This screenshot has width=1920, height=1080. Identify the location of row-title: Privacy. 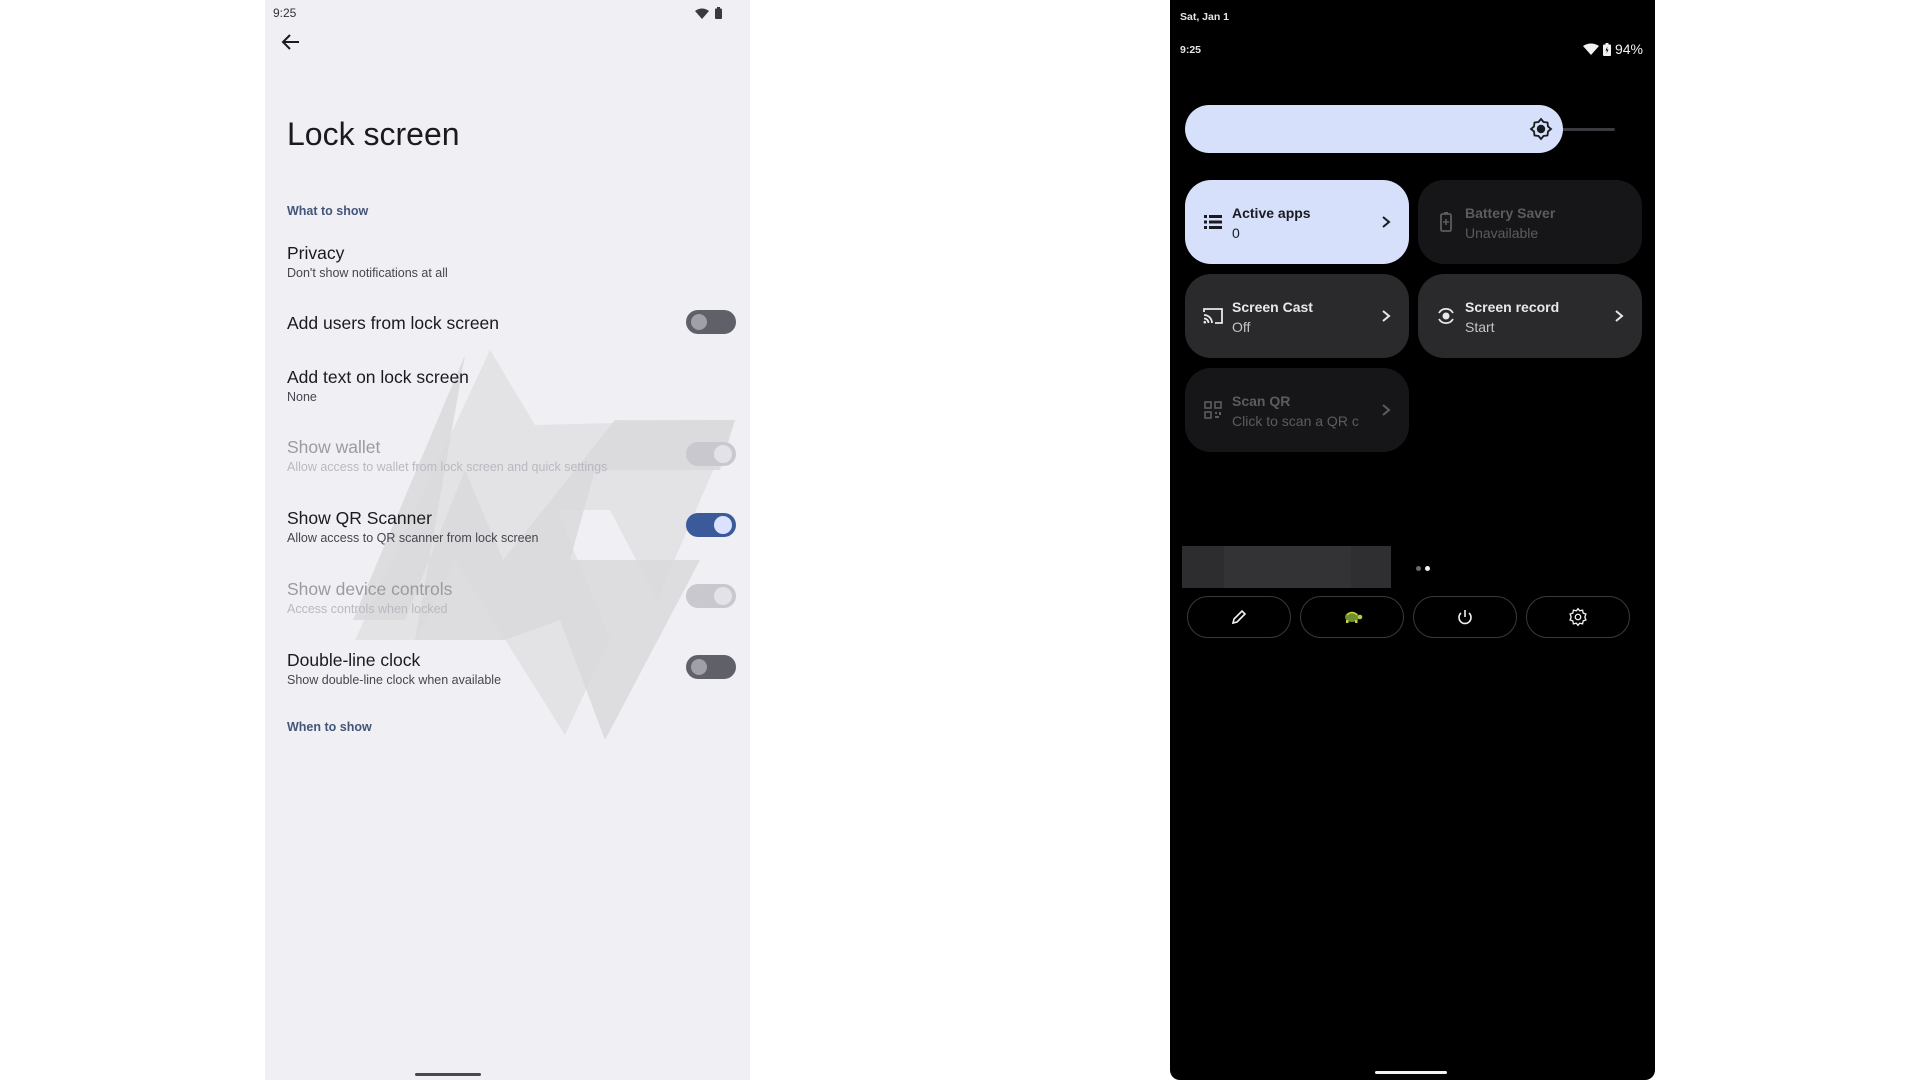
(316, 253).